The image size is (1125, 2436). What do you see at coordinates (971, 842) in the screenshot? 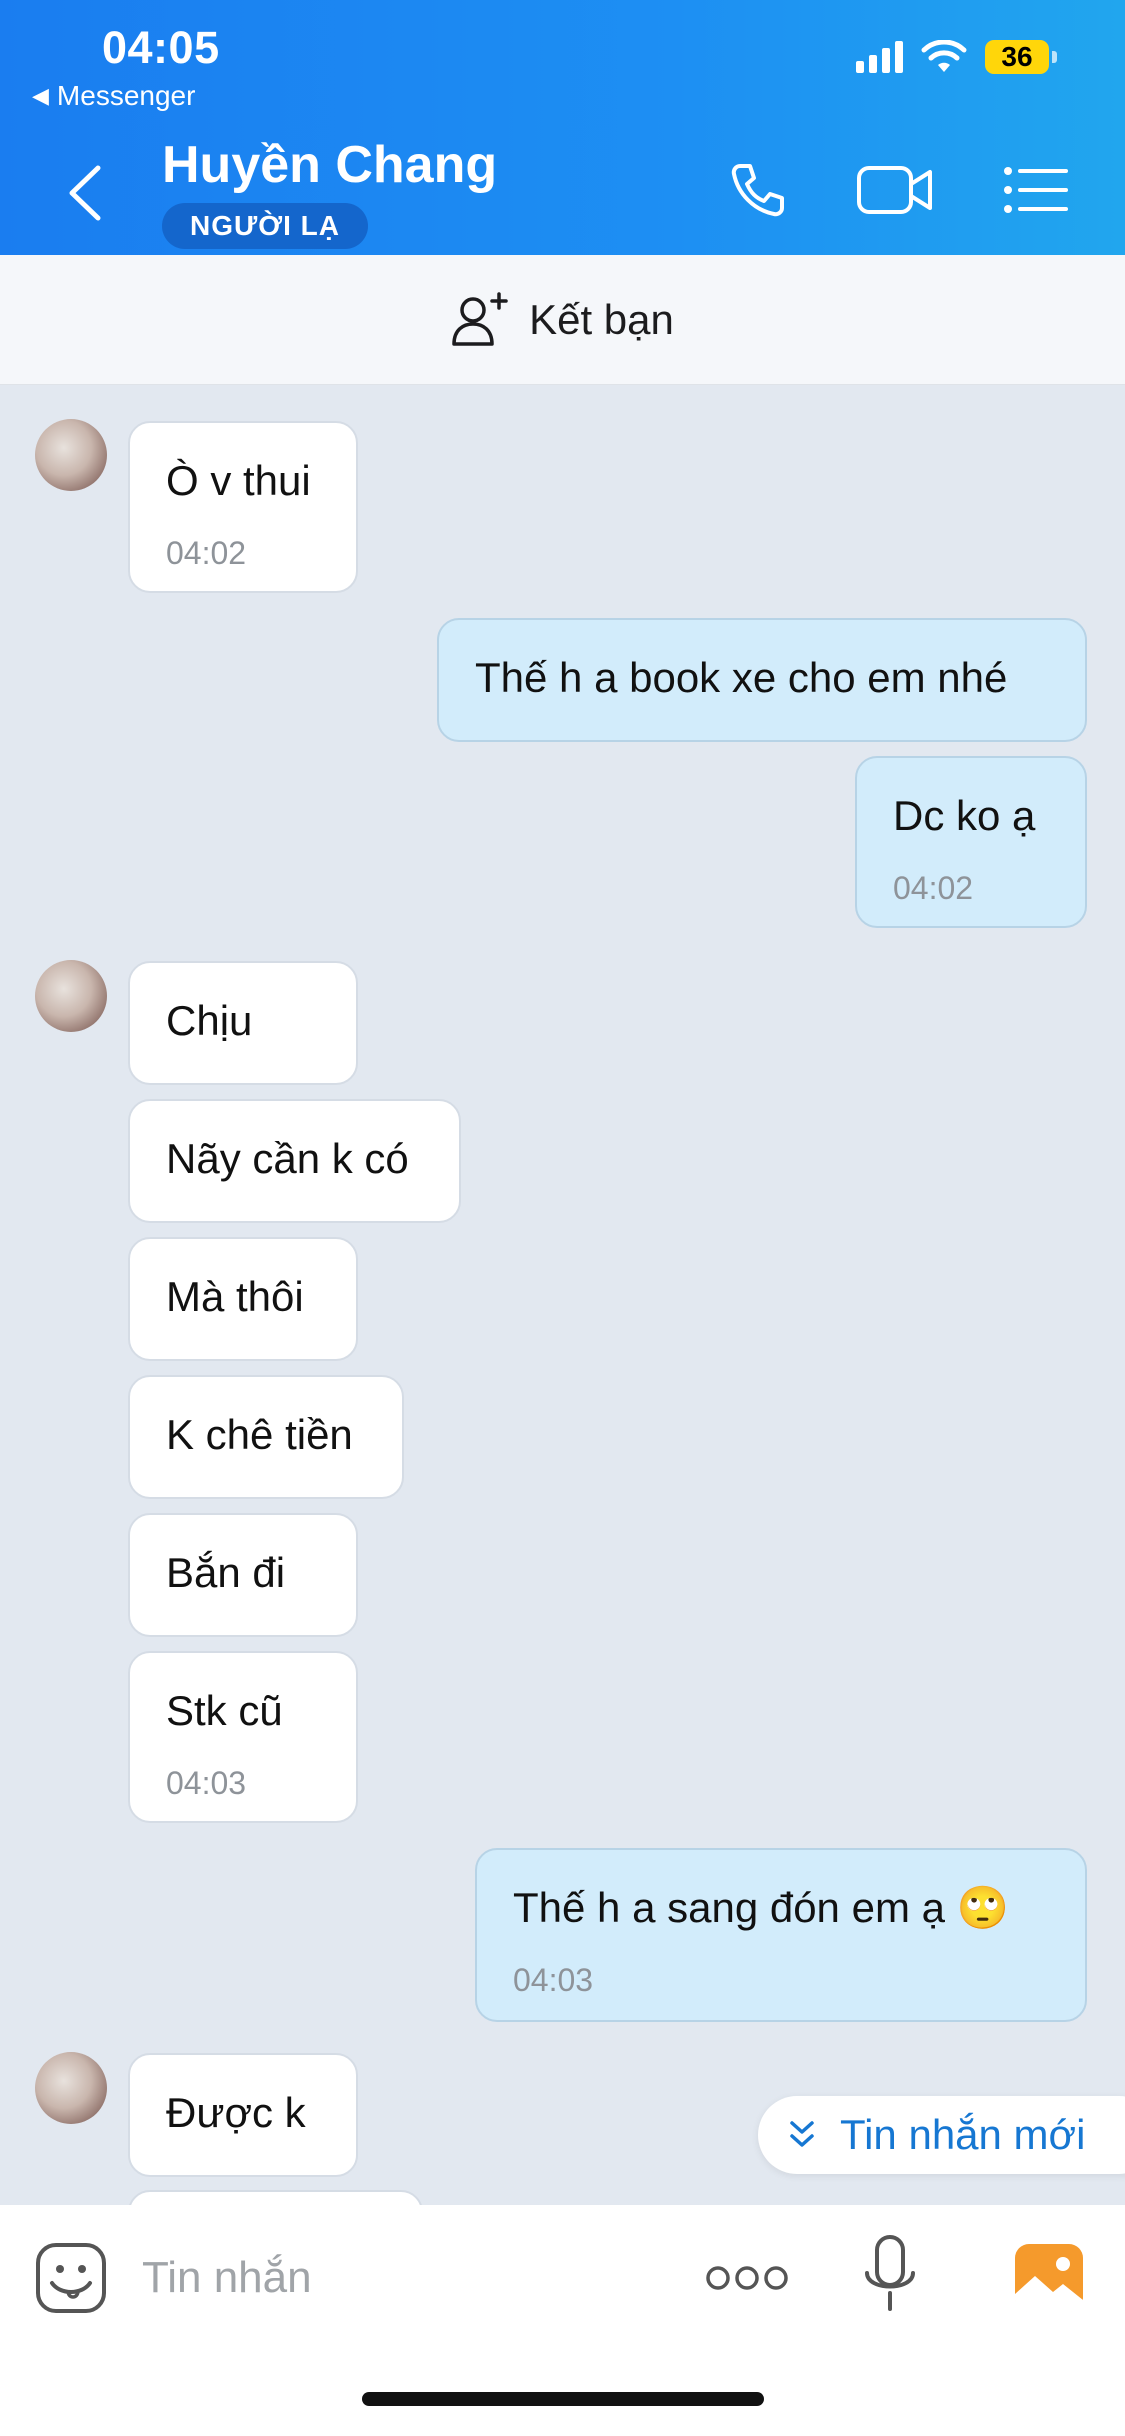
I see `message-bubble-outgoing: Dc ko ạ 04:02` at bounding box center [971, 842].